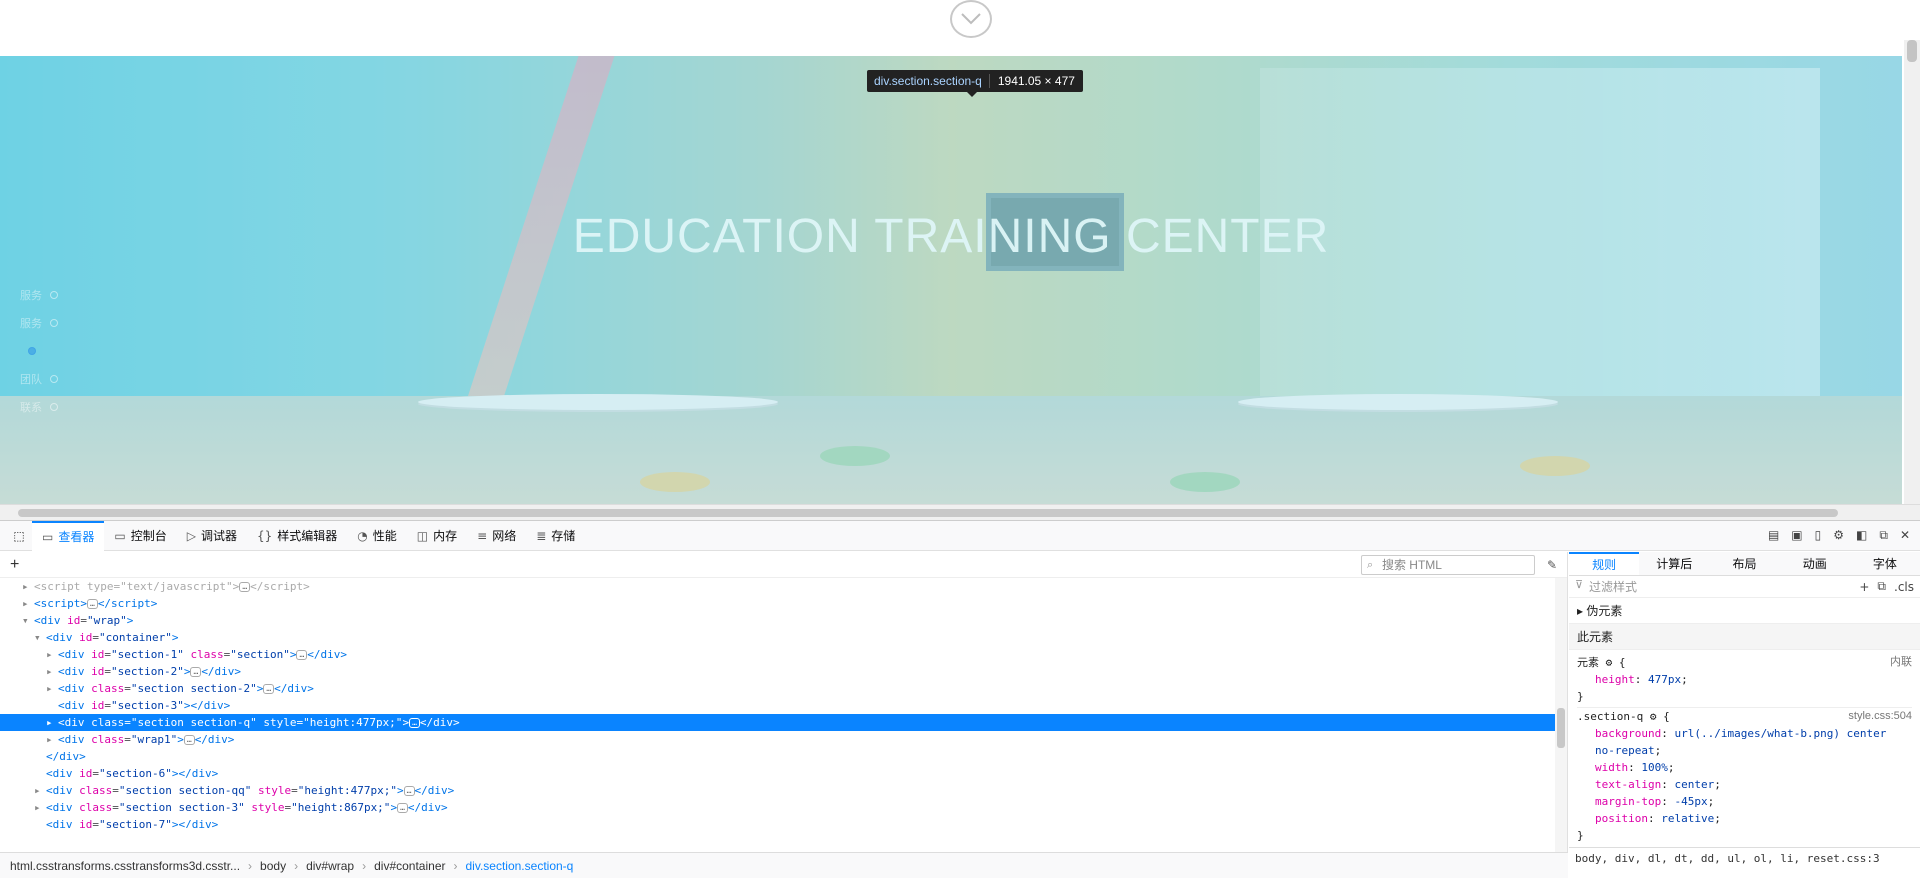 The width and height of the screenshot is (1920, 878). I want to click on tab-layout: 布局, so click(1744, 563).